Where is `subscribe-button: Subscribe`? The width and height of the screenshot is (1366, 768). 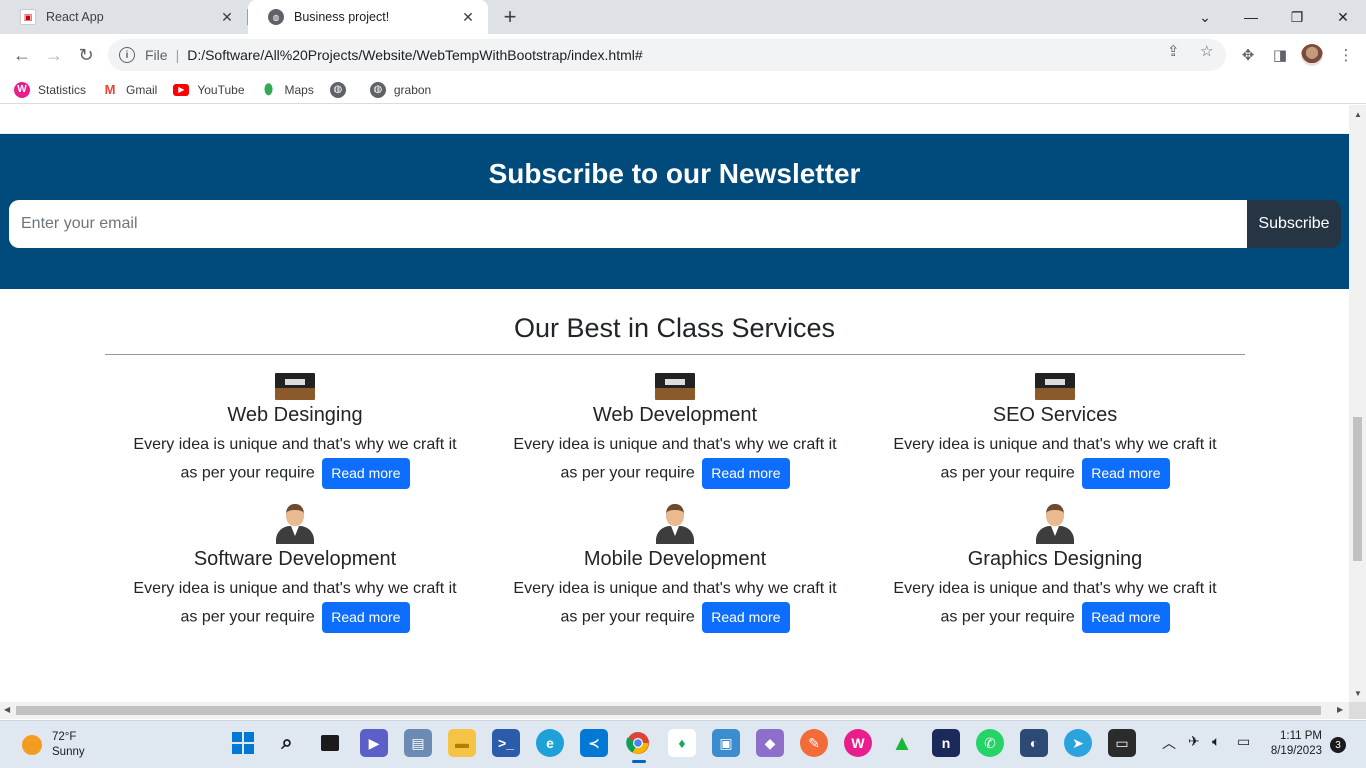 subscribe-button: Subscribe is located at coordinates (1294, 224).